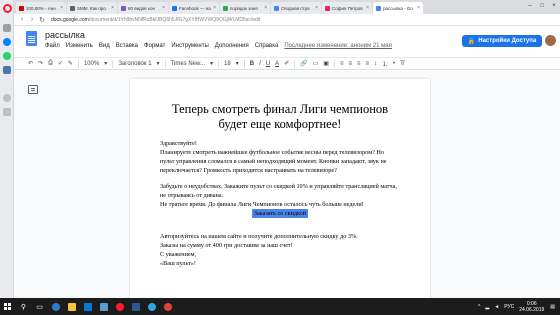  What do you see at coordinates (50, 63) in the screenshot?
I see `print-icon: ⎙` at bounding box center [50, 63].